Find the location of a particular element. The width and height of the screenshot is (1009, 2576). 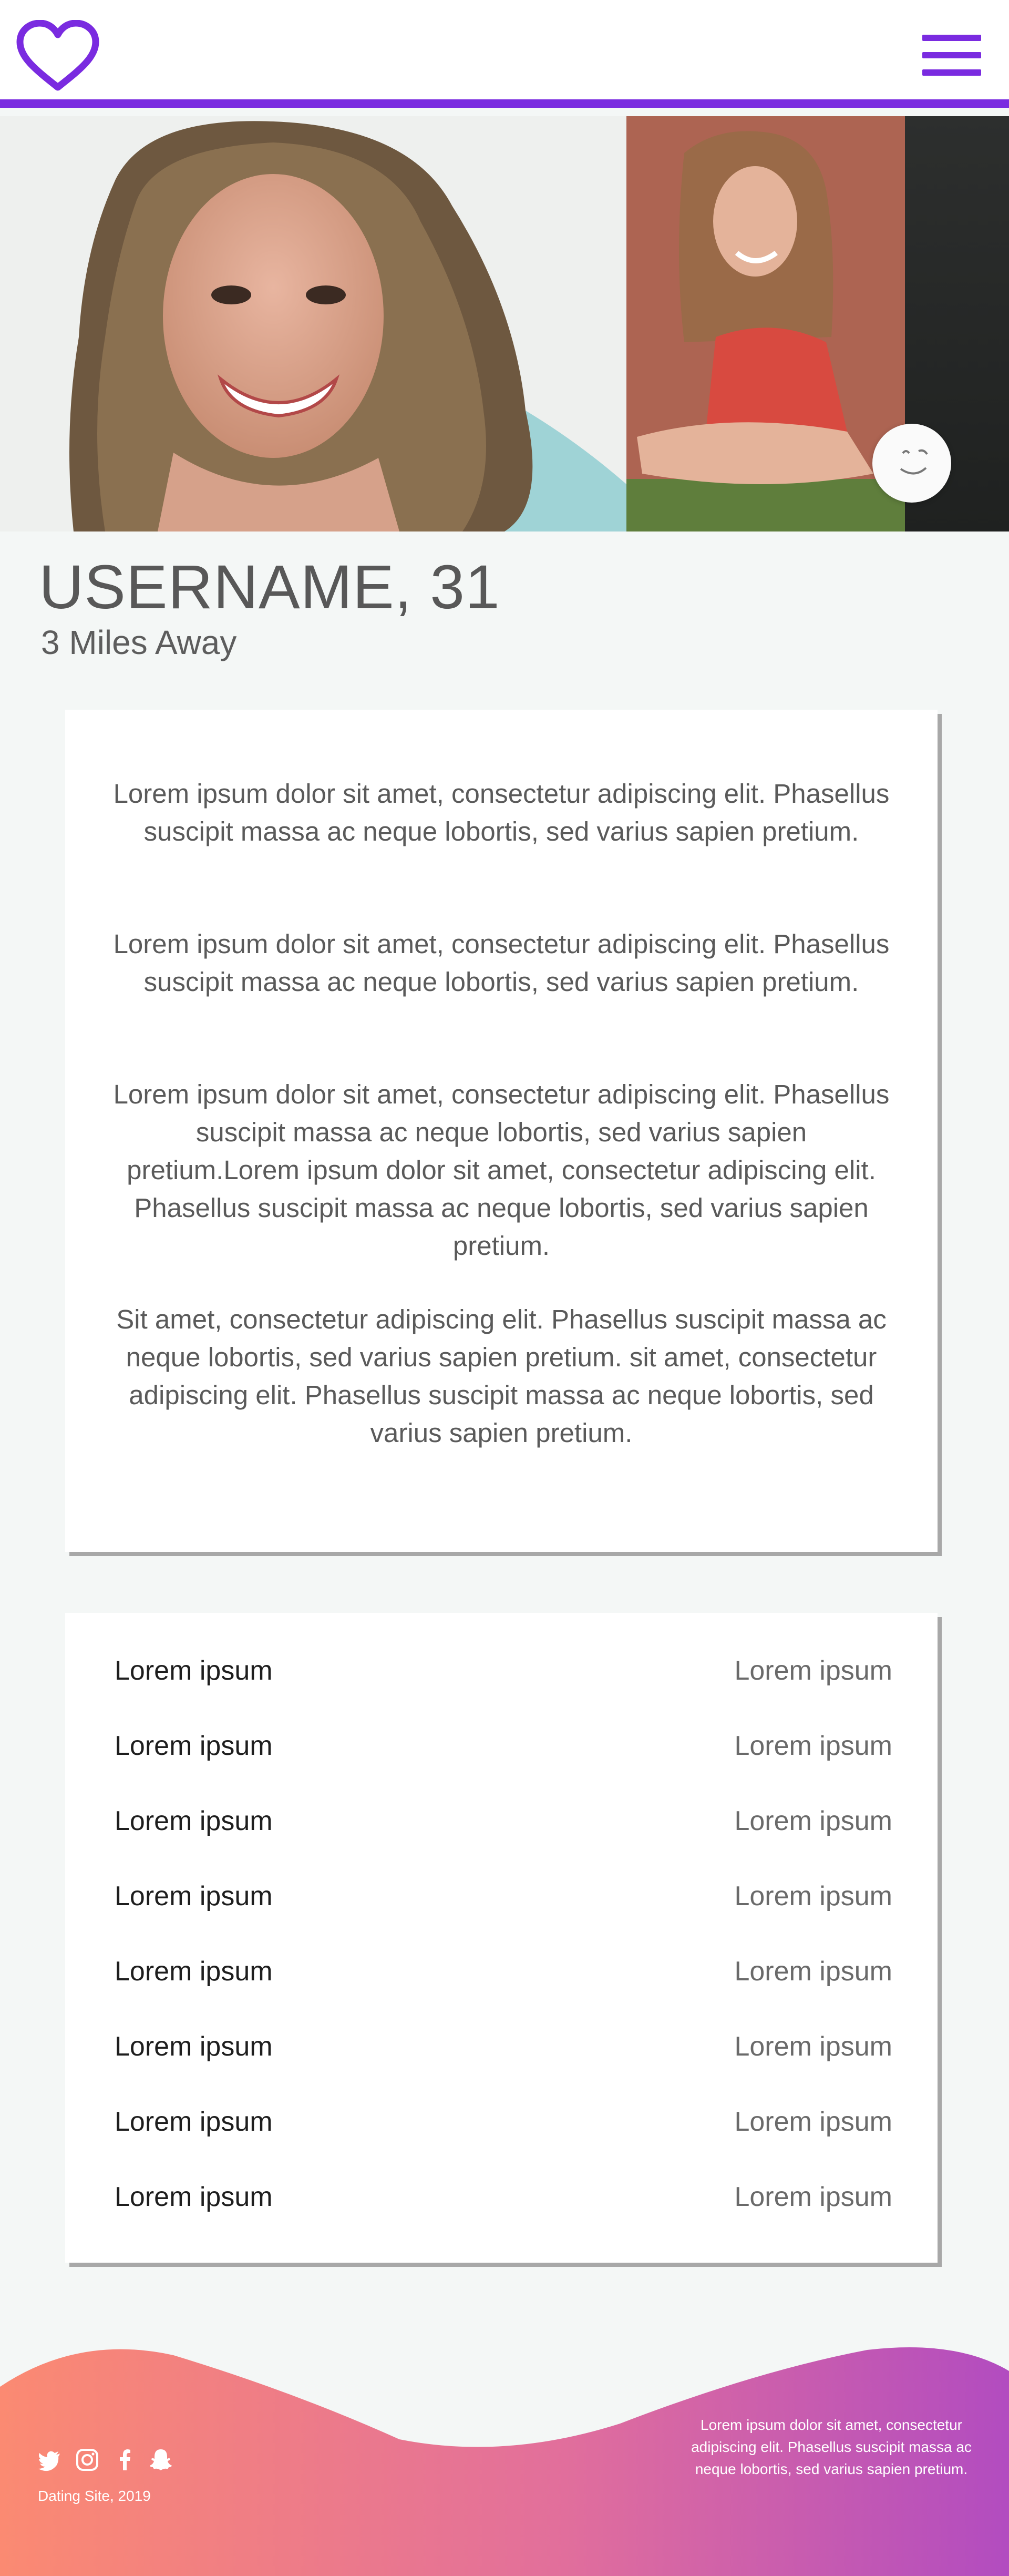

wink-face-icon is located at coordinates (914, 462).